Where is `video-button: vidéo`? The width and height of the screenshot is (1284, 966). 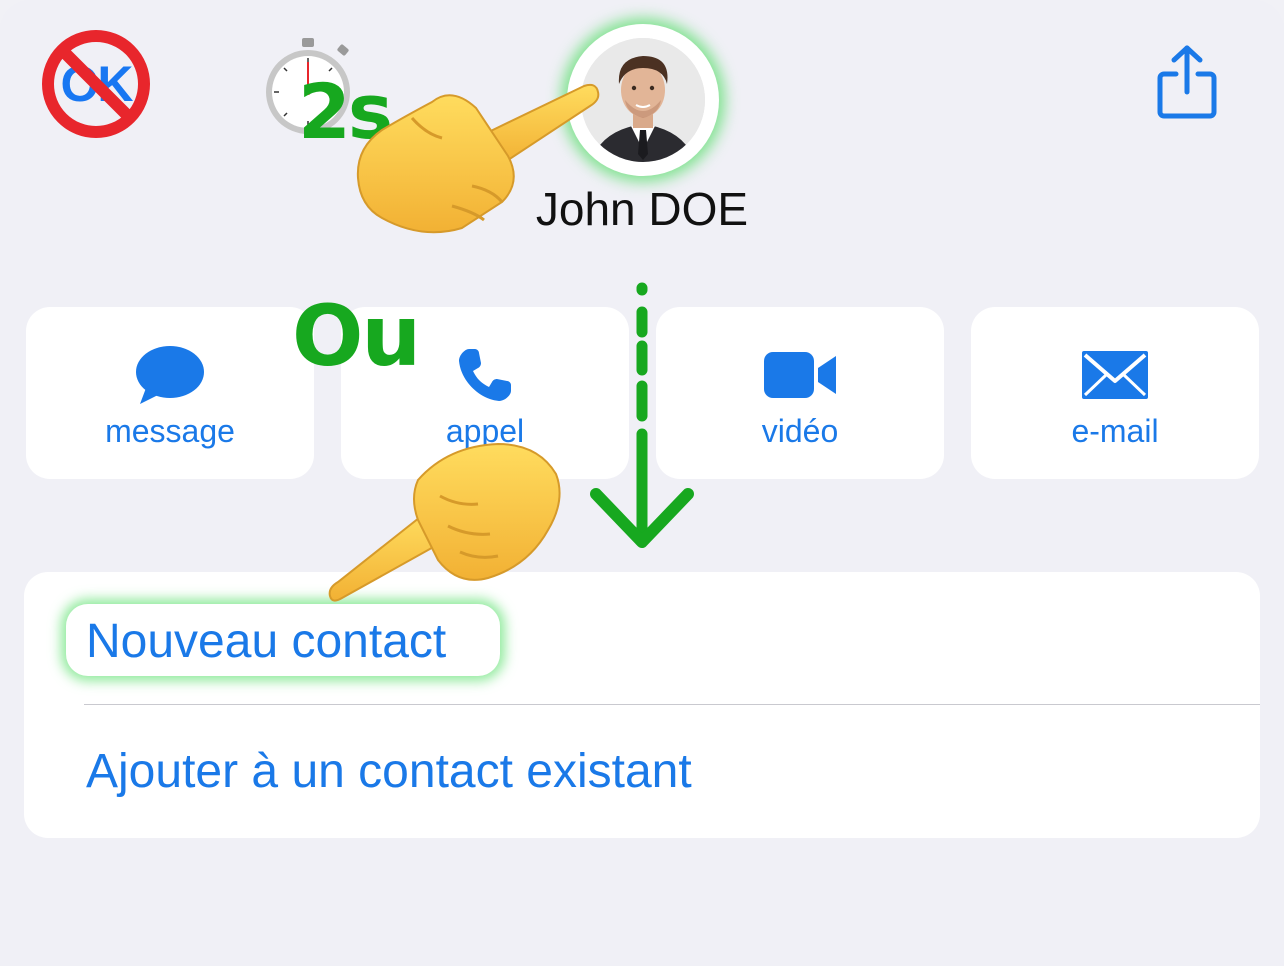 video-button: vidéo is located at coordinates (800, 393).